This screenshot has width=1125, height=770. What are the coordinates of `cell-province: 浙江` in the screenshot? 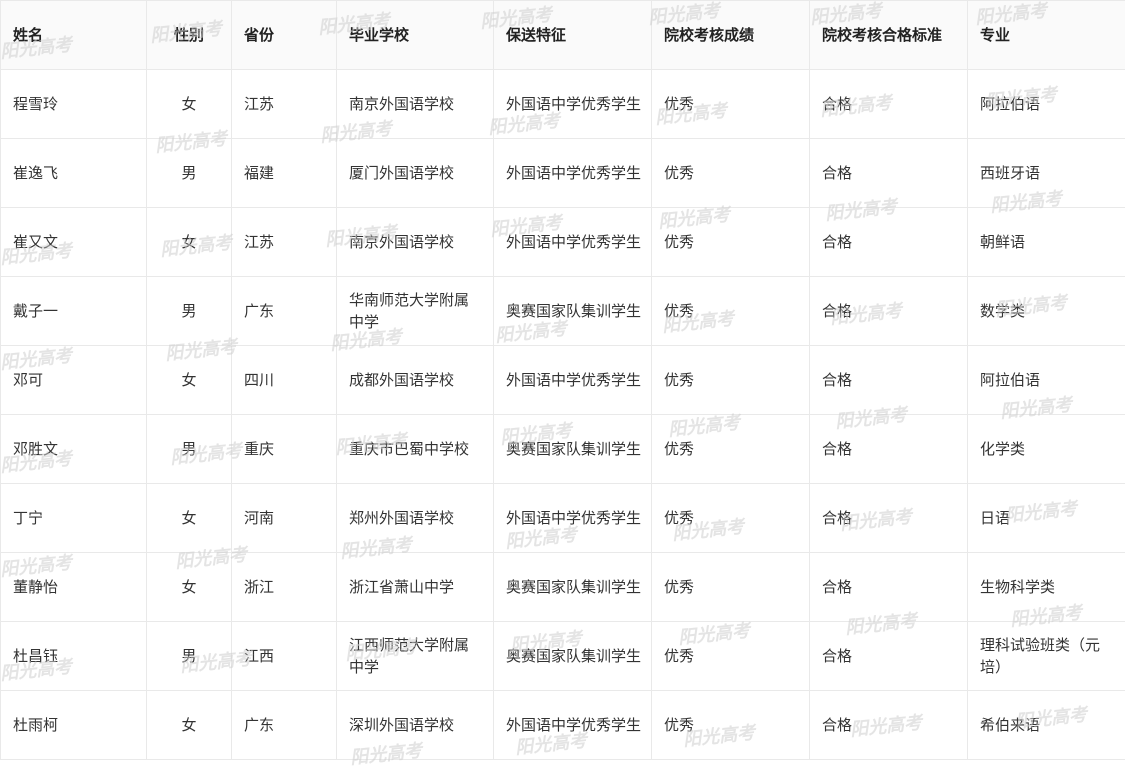 It's located at (284, 587).